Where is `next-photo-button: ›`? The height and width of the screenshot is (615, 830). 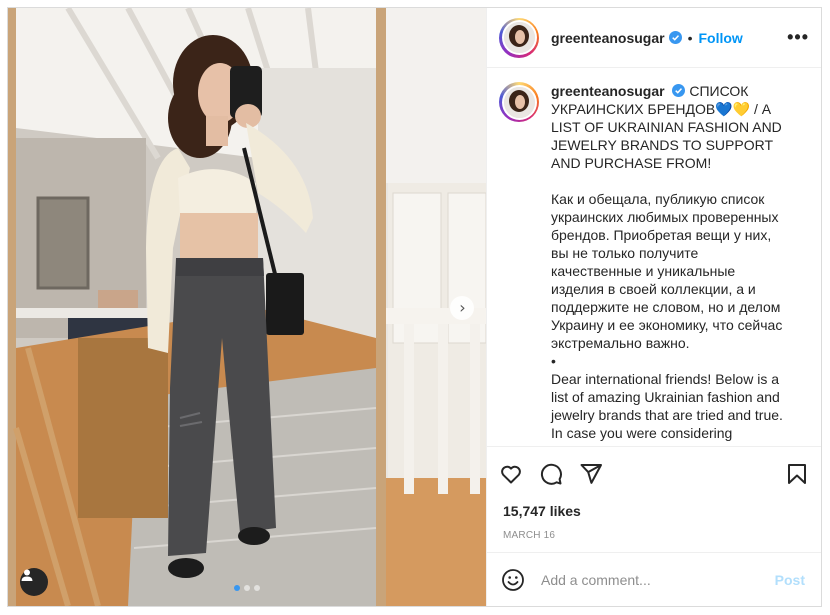 next-photo-button: › is located at coordinates (462, 308).